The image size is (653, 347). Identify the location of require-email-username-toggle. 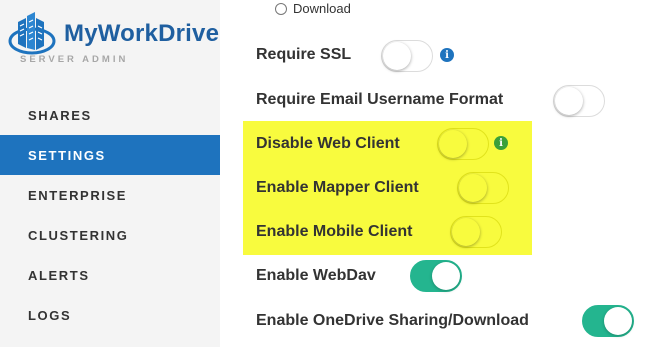
(579, 101).